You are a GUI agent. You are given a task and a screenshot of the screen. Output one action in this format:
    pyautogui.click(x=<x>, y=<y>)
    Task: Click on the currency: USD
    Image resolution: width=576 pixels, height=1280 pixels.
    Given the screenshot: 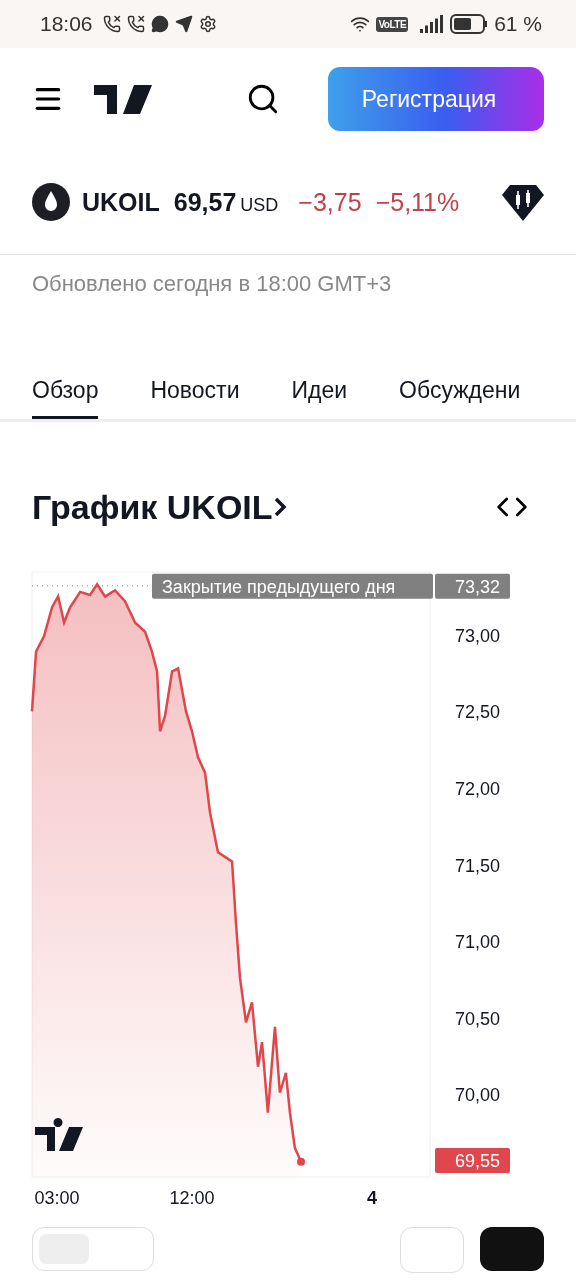 What is the action you would take?
    pyautogui.click(x=259, y=205)
    